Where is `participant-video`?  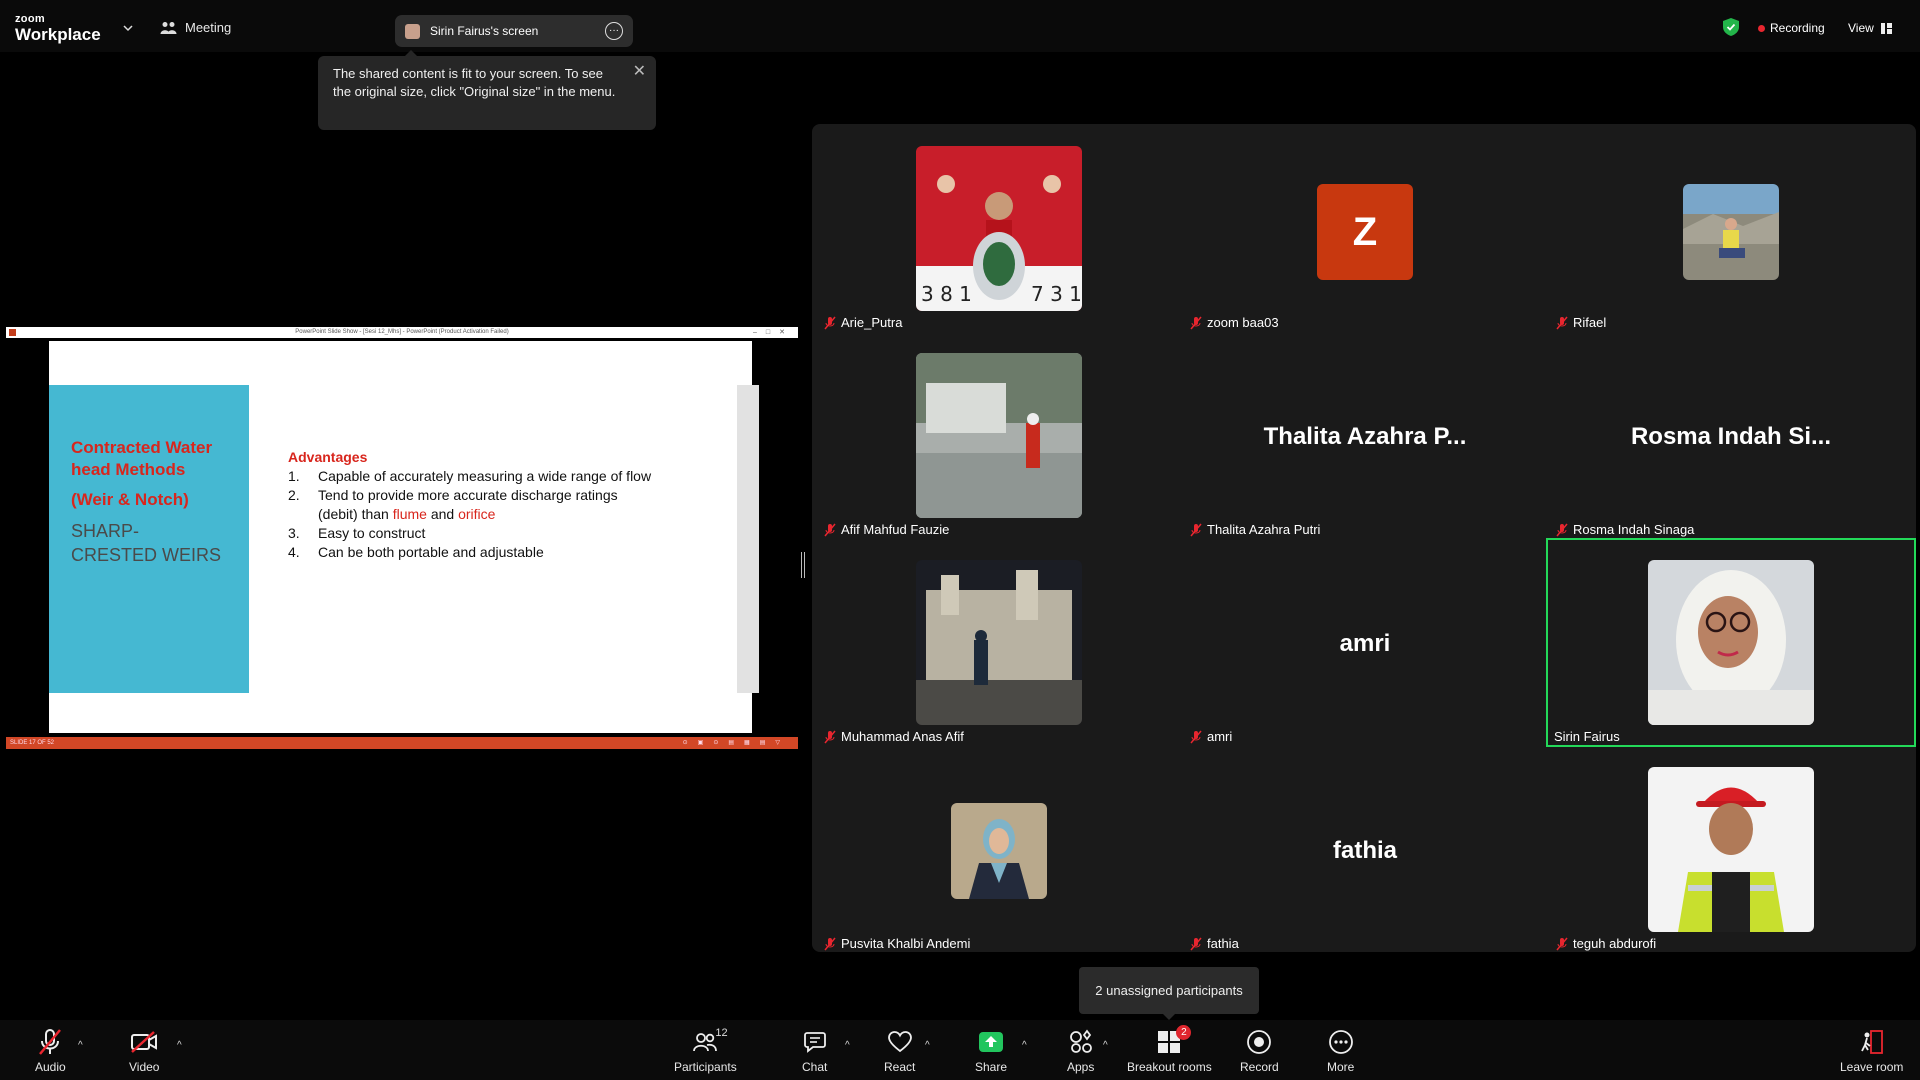
participant-video is located at coordinates (1731, 642).